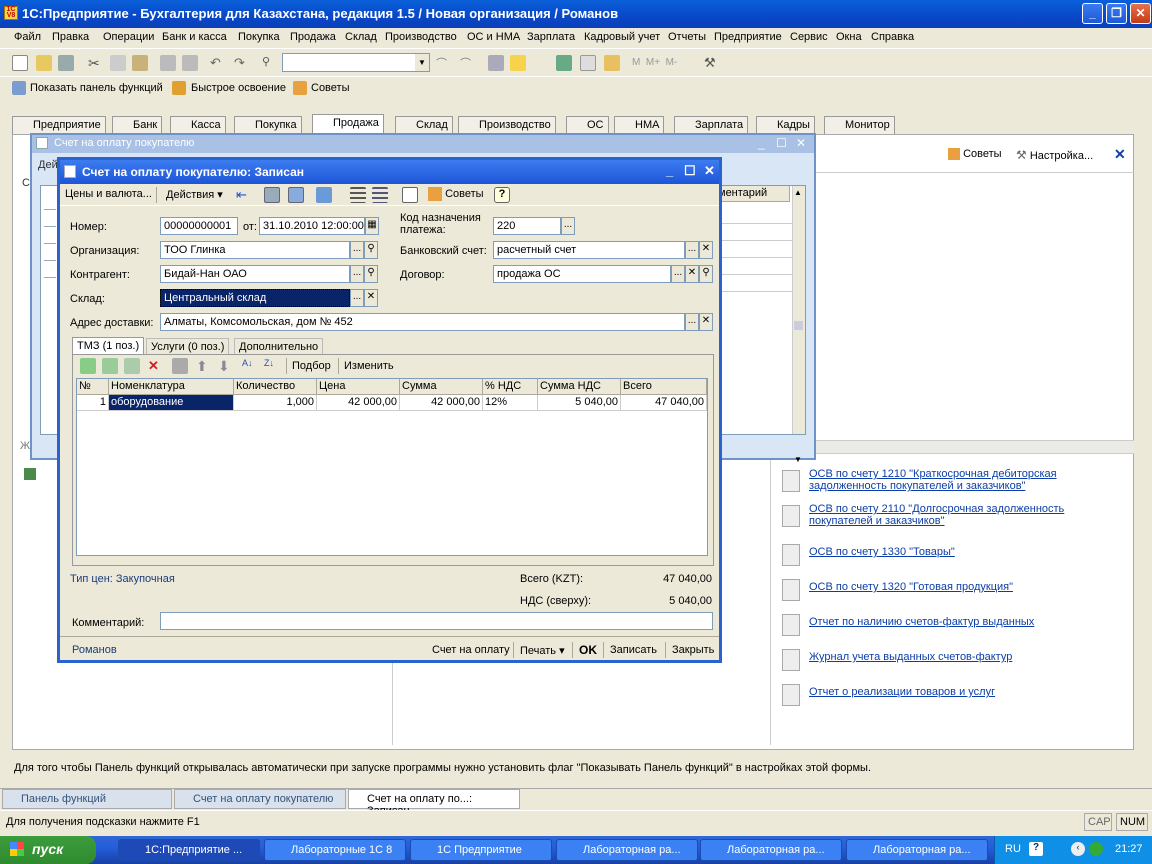  What do you see at coordinates (712, 63) in the screenshot?
I see `tools-icon: ⚒` at bounding box center [712, 63].